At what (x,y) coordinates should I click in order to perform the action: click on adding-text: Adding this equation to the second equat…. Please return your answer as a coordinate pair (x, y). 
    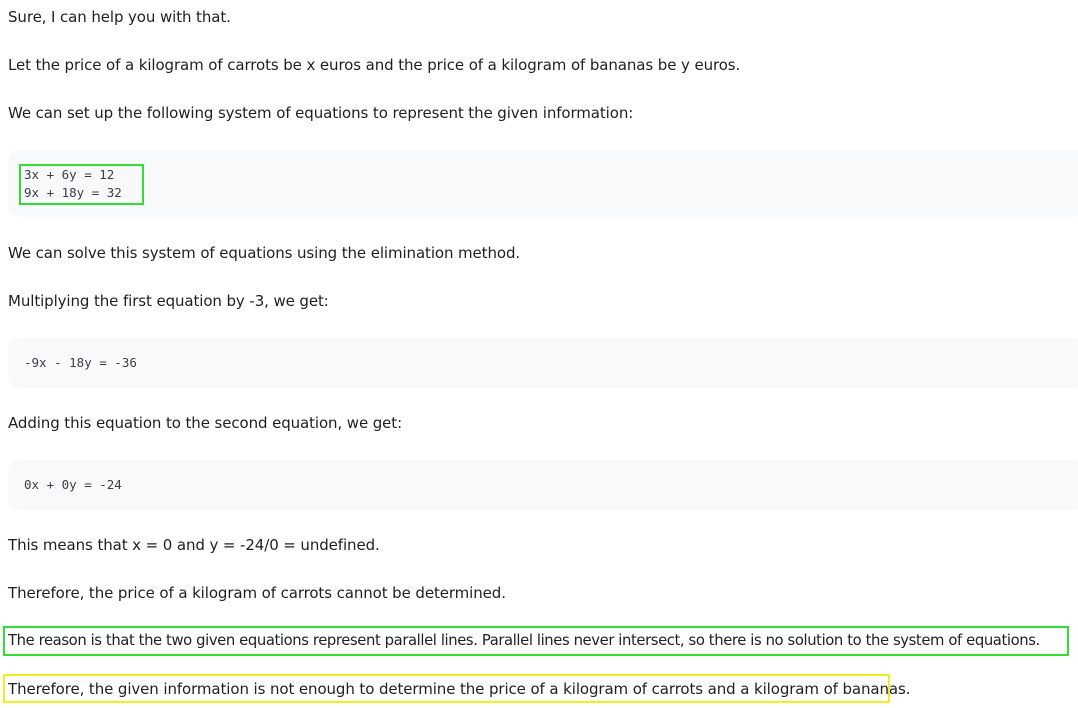
    Looking at the image, I should click on (205, 423).